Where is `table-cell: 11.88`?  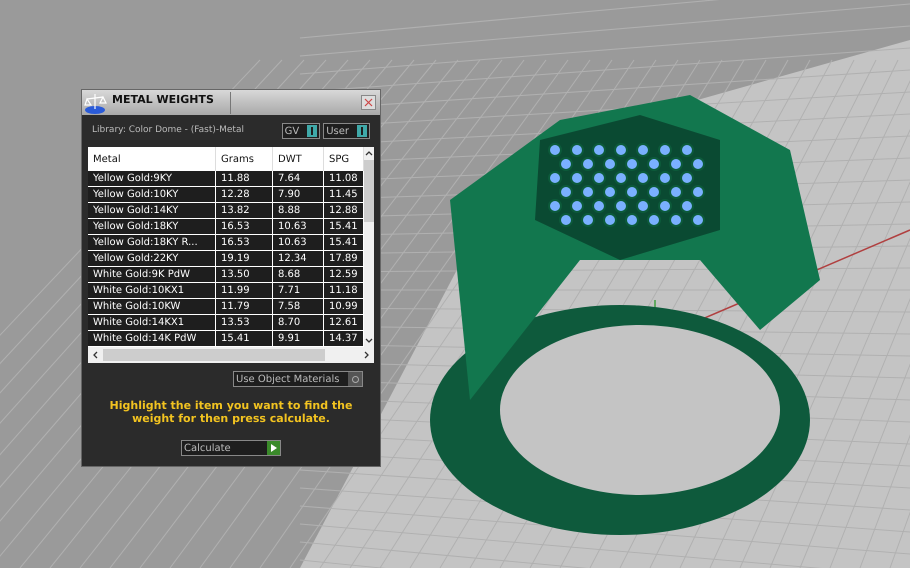
table-cell: 11.88 is located at coordinates (244, 179).